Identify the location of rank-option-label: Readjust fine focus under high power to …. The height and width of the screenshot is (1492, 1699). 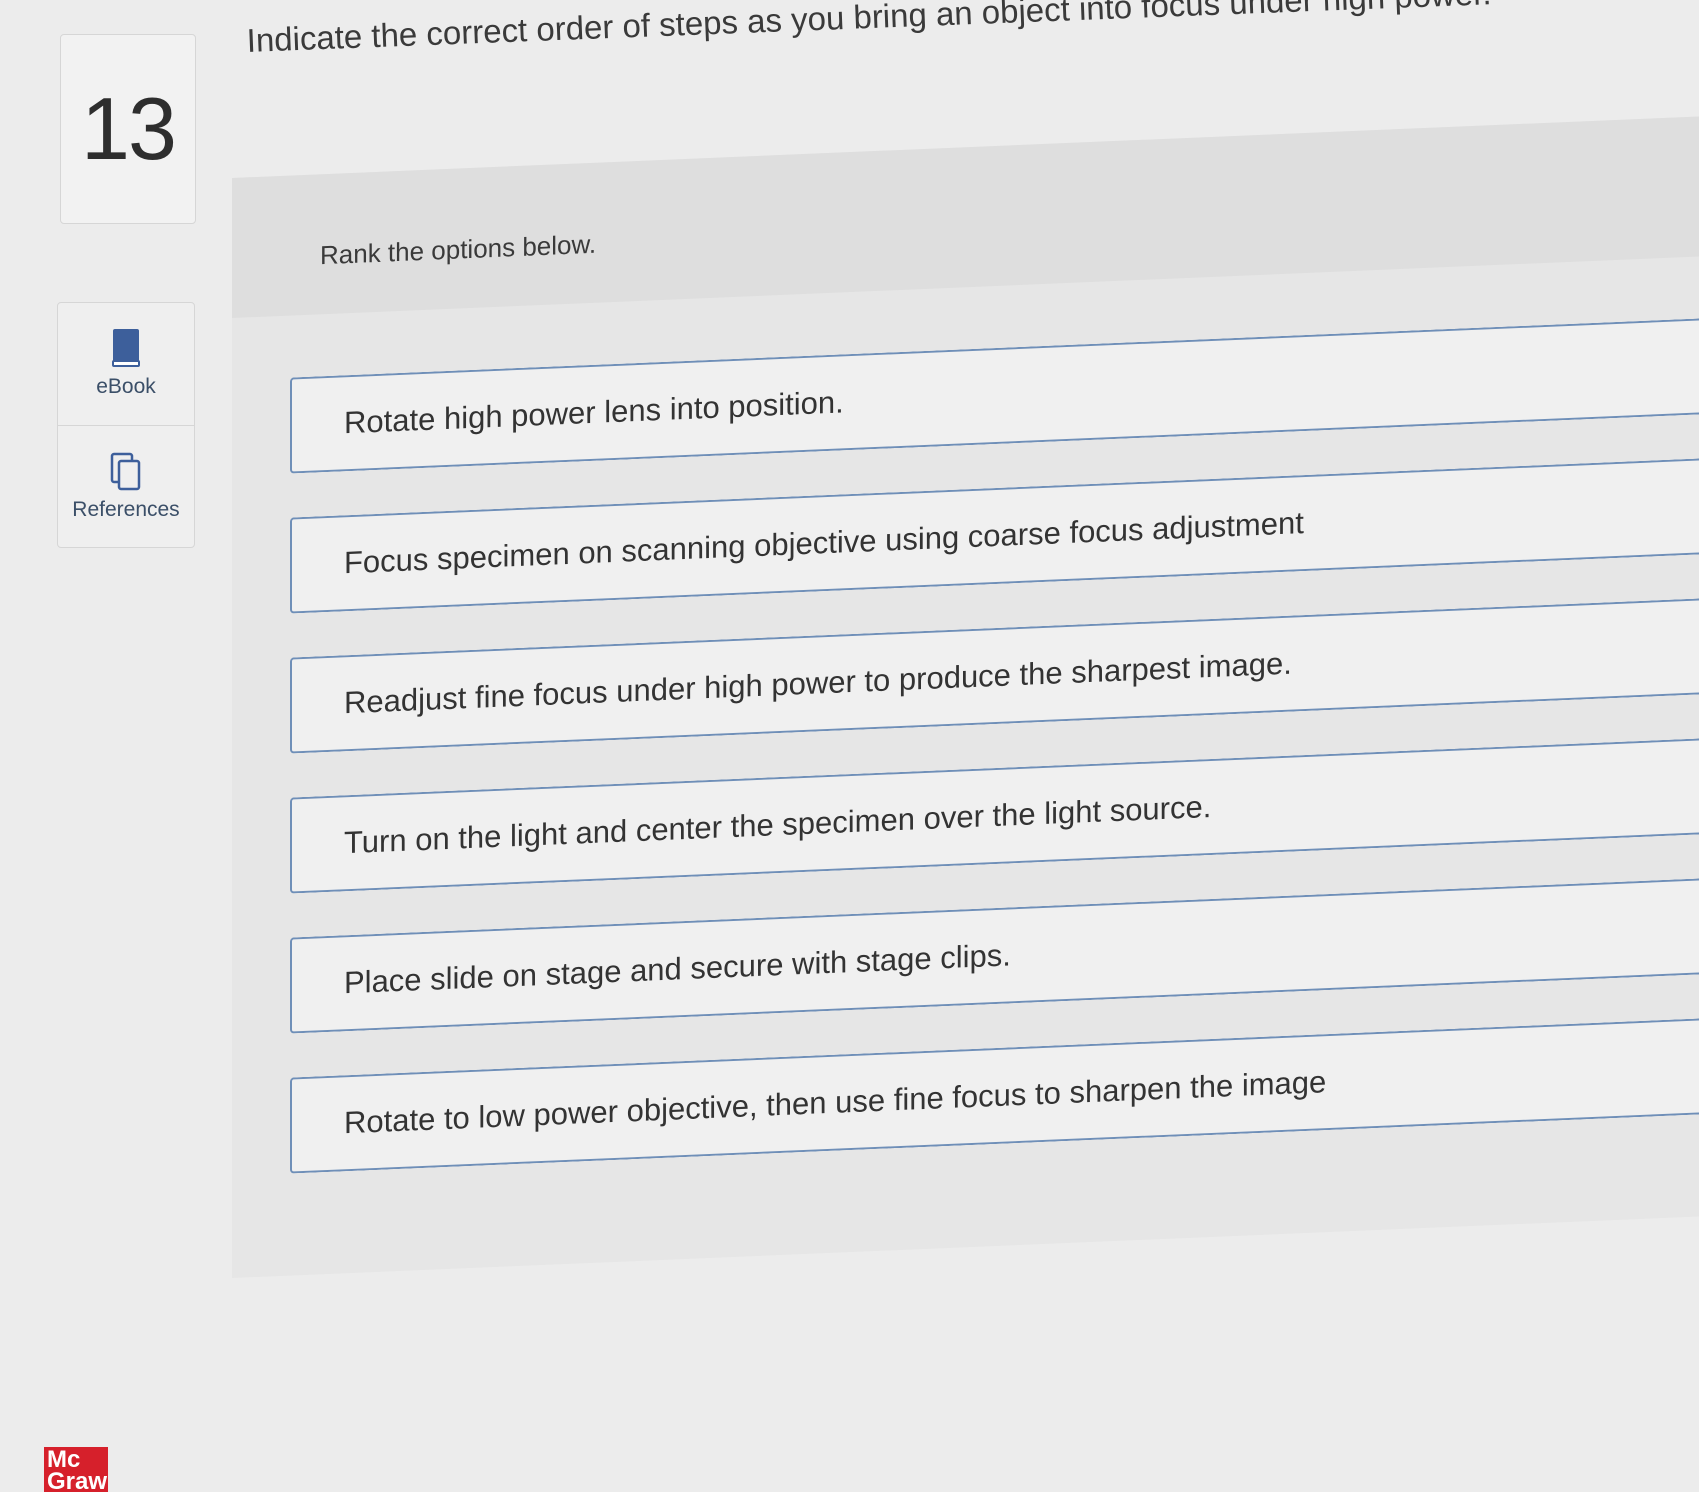
(818, 683).